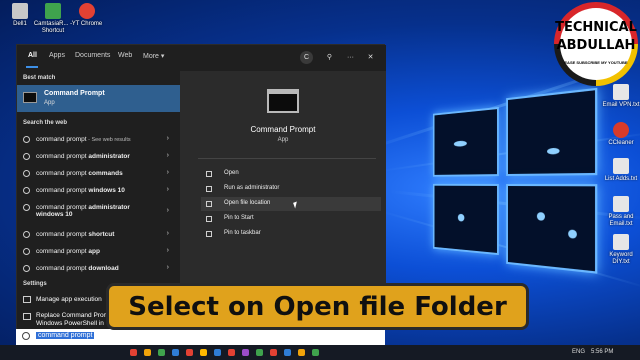 The width and height of the screenshot is (640, 360). I want to click on web-result-completion: shortcut, so click(101, 234).